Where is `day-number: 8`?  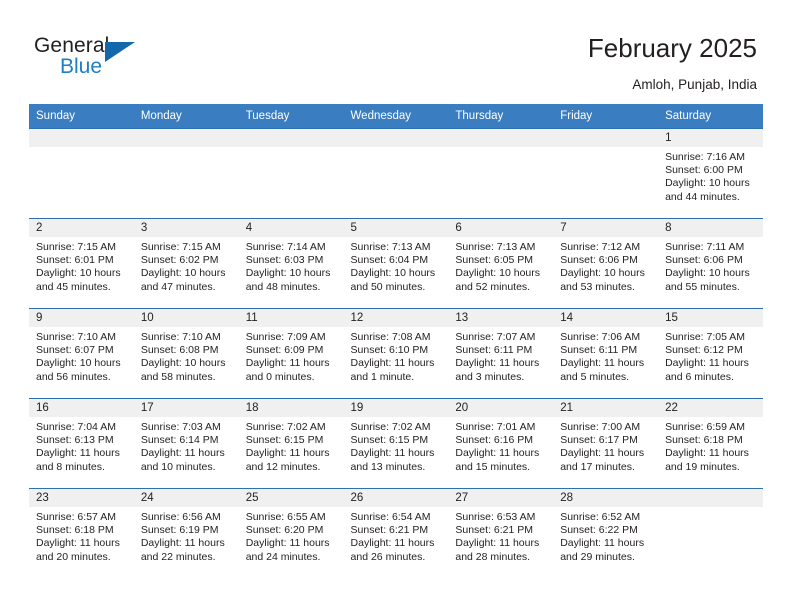
day-number: 8 is located at coordinates (710, 228).